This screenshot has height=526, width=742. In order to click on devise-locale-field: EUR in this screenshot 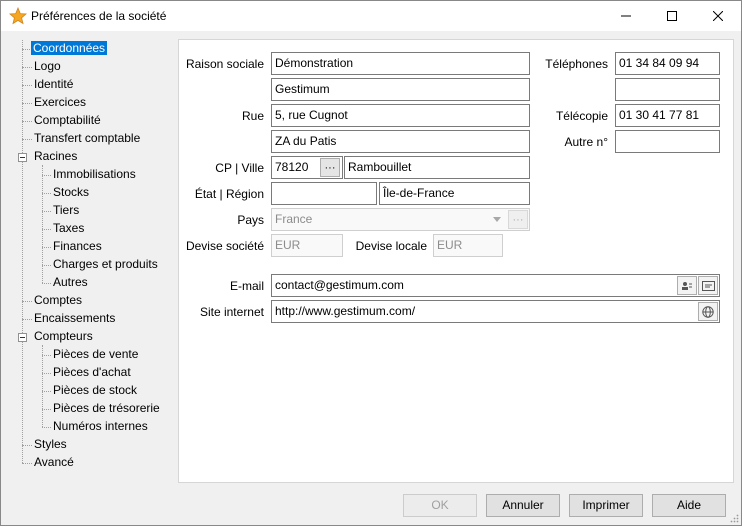, I will do `click(468, 245)`.